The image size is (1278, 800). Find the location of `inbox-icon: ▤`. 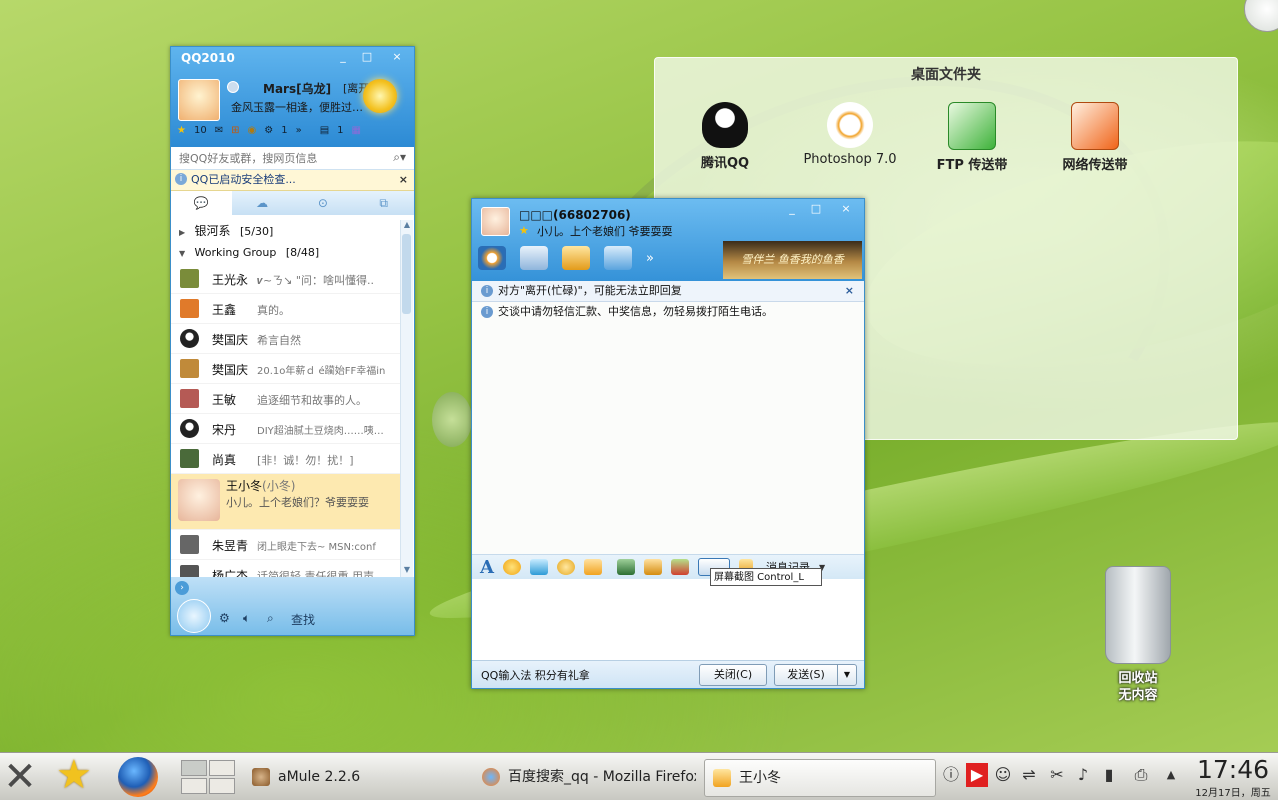

inbox-icon: ▤ is located at coordinates (324, 130).